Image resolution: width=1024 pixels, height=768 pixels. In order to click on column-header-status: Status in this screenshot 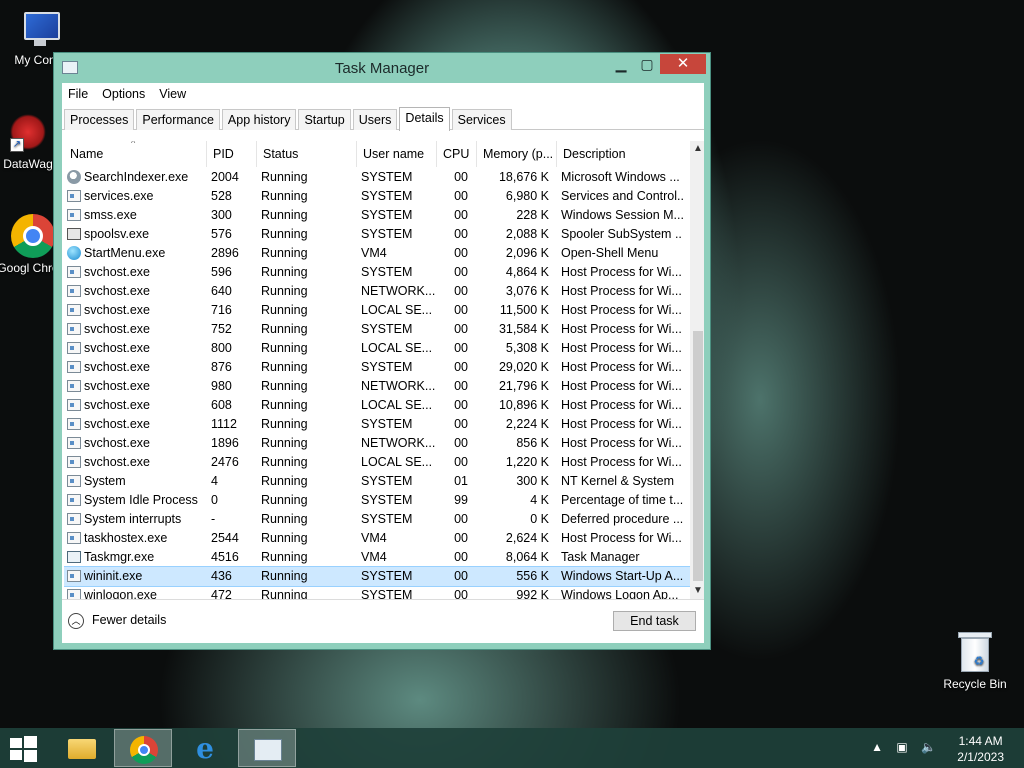, I will do `click(307, 154)`.